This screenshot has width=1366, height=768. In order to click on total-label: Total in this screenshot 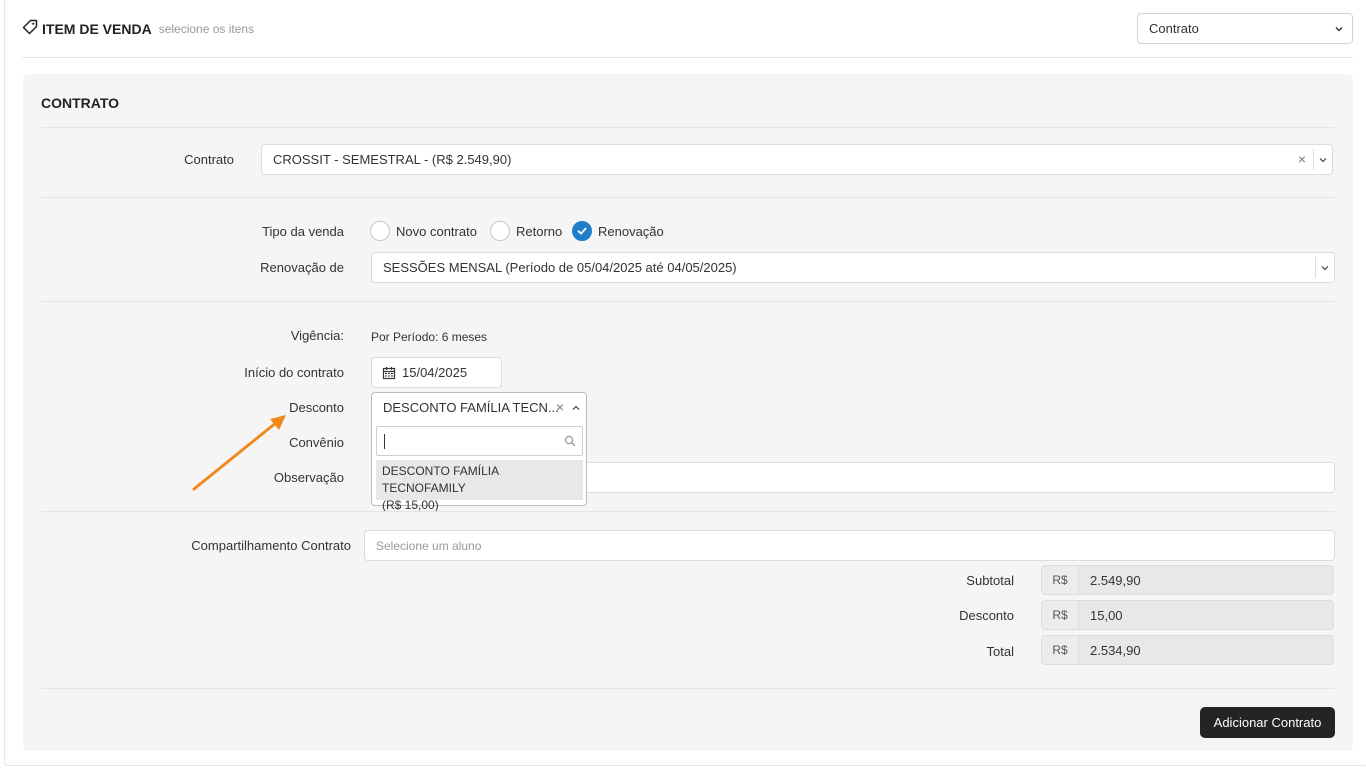, I will do `click(1000, 651)`.